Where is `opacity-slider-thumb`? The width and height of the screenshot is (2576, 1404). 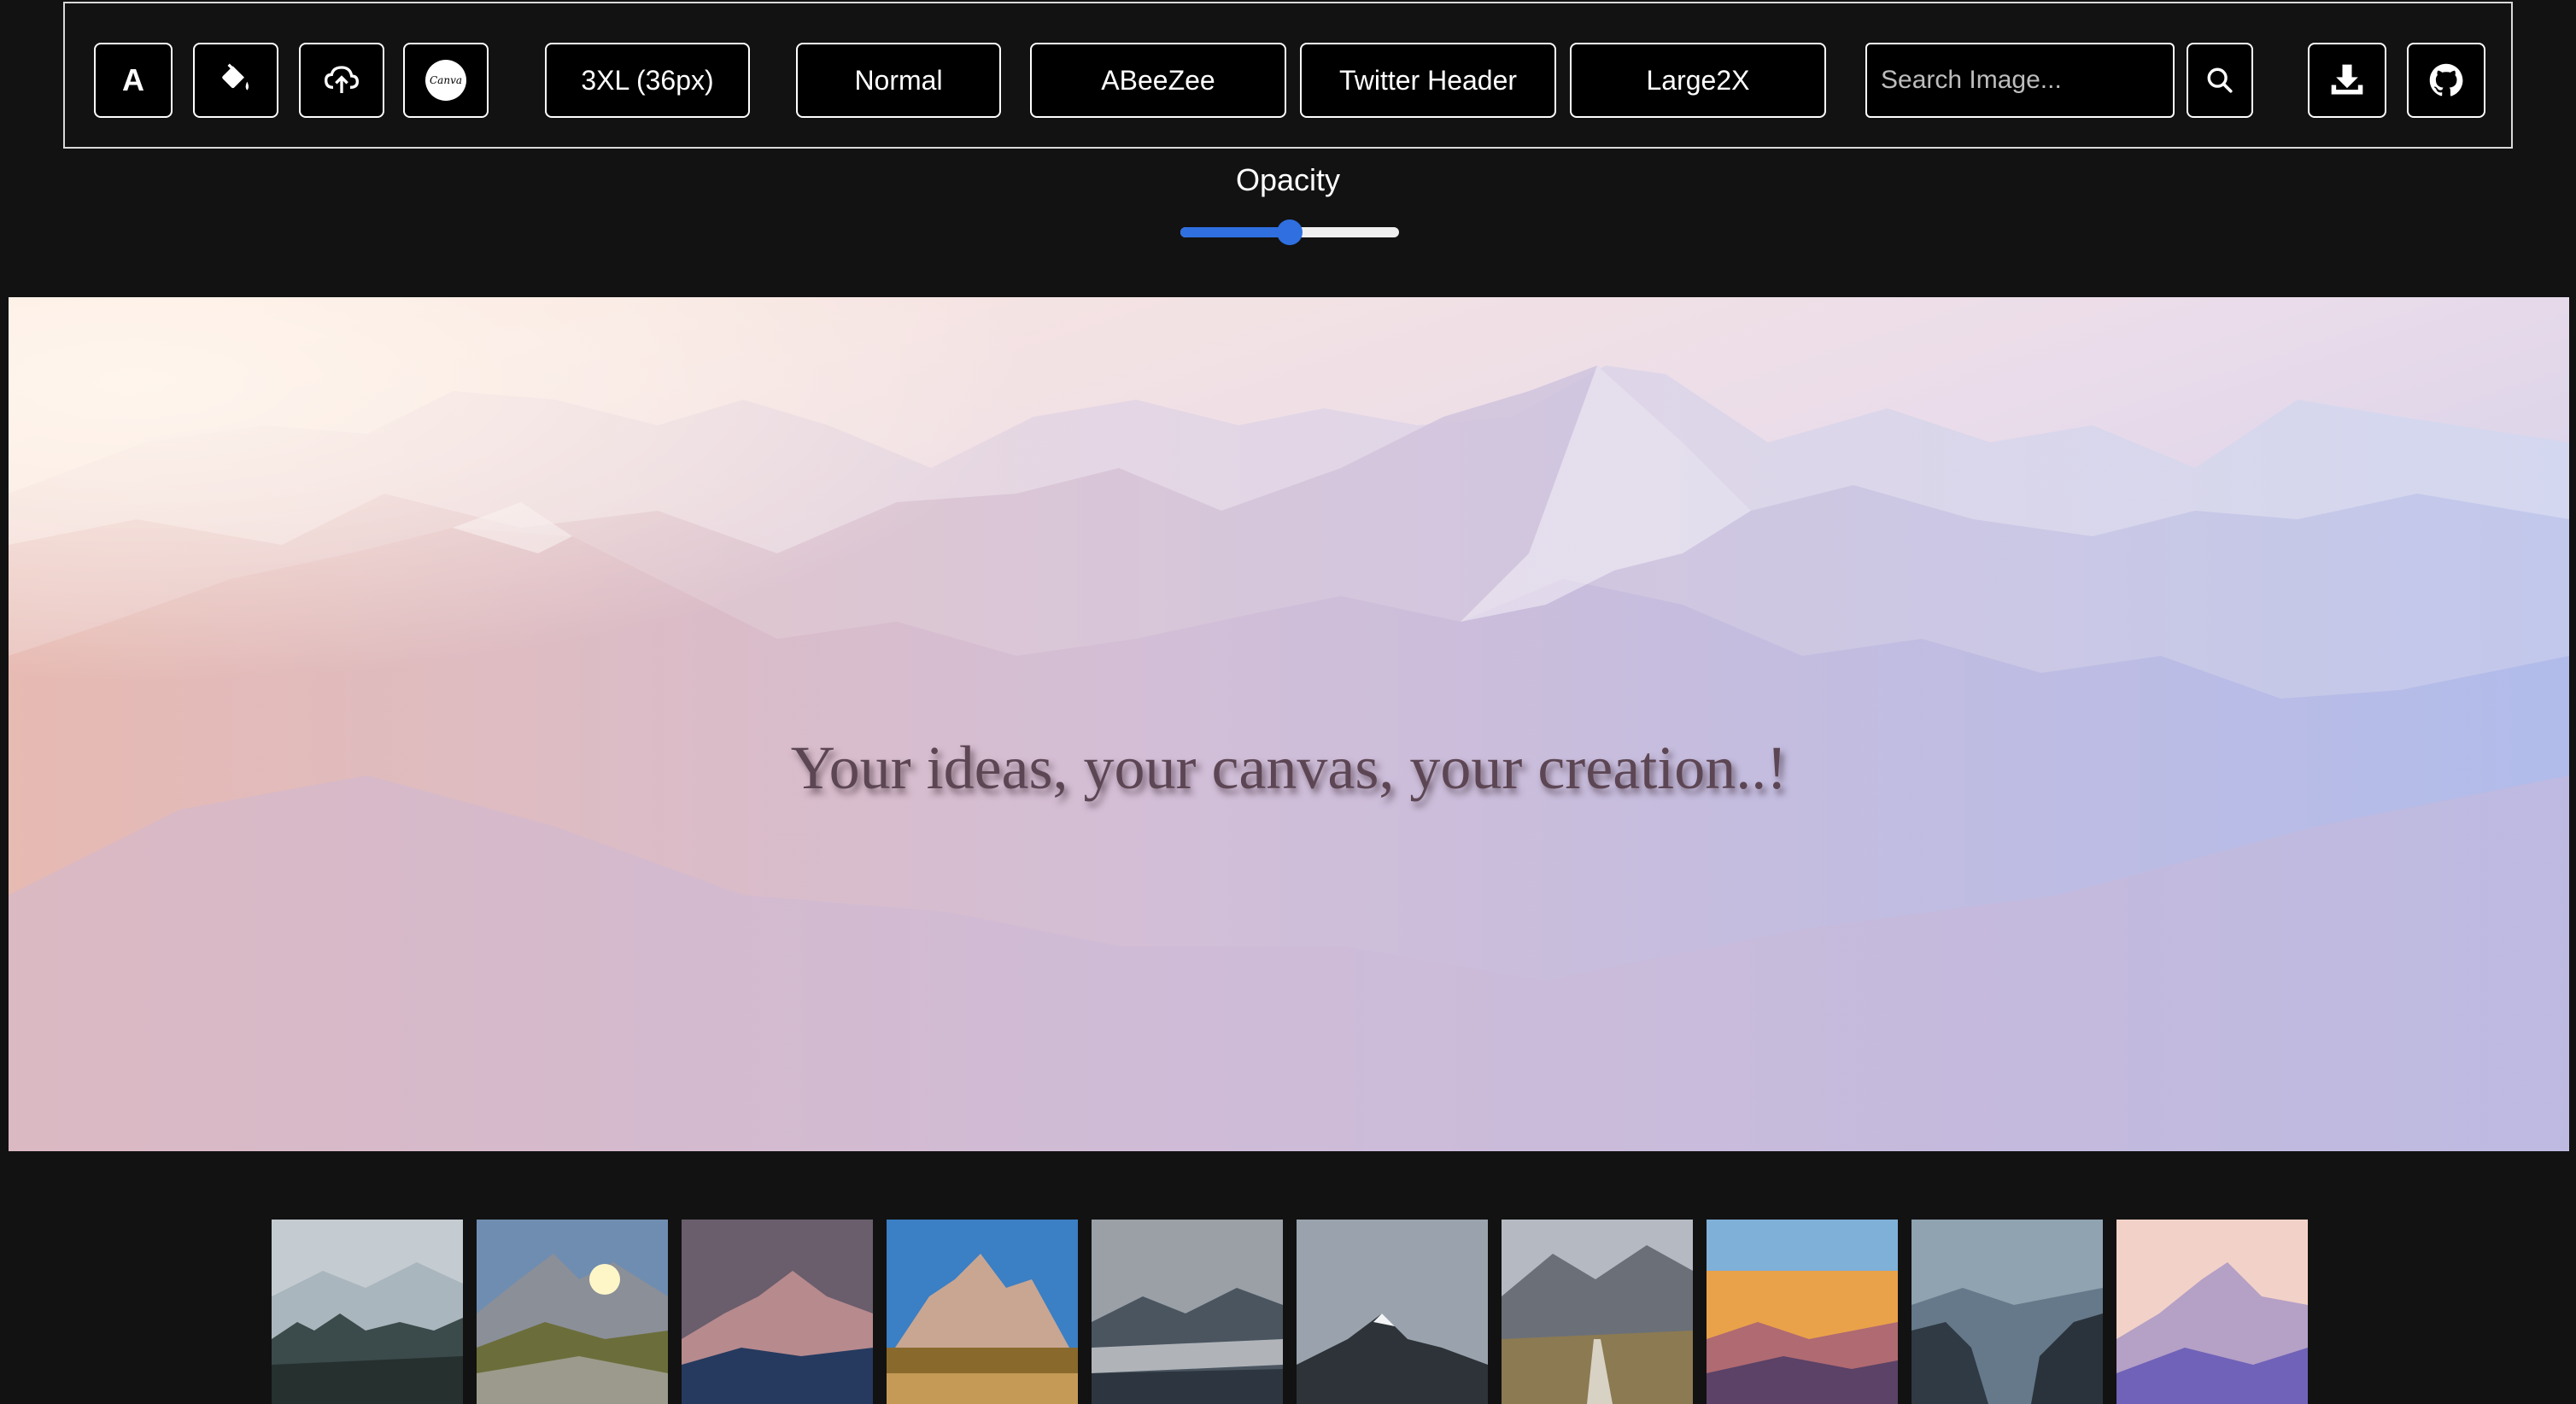
opacity-slider-thumb is located at coordinates (1290, 232).